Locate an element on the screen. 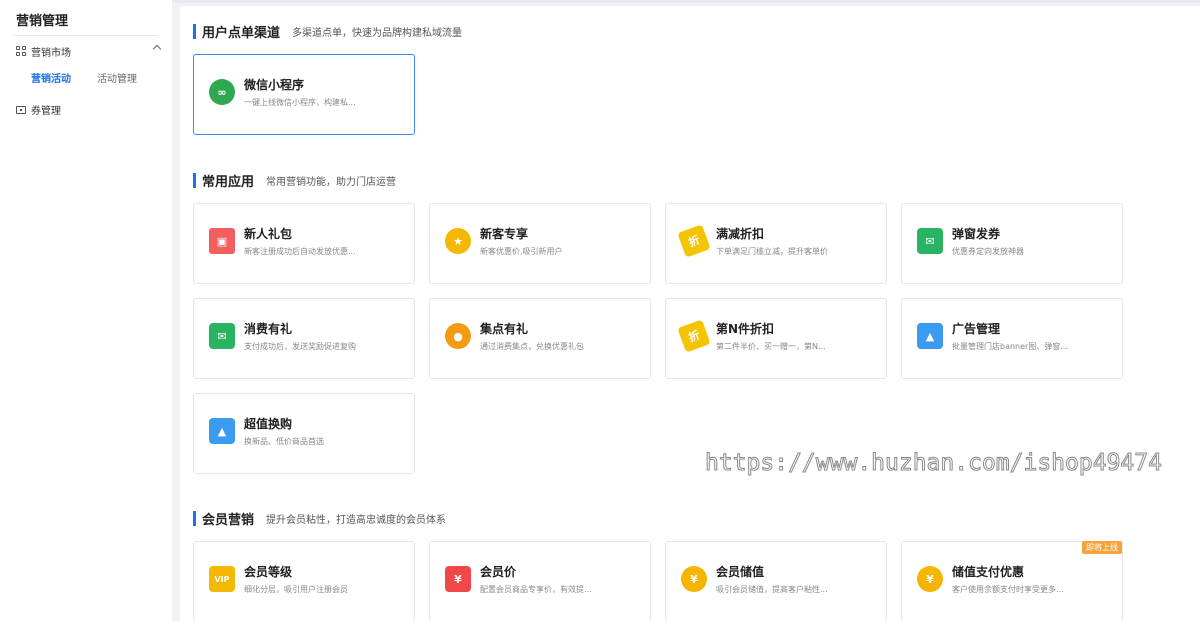 The width and height of the screenshot is (1200, 621). card-title: 会员储值 is located at coordinates (740, 572).